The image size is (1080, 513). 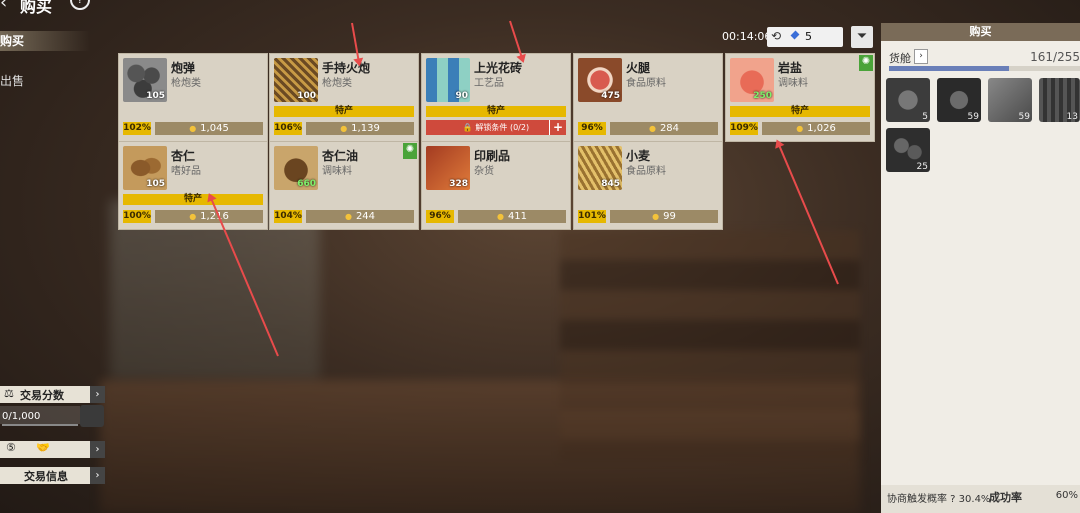 I want to click on goods-category: 嗜好品, so click(x=186, y=171).